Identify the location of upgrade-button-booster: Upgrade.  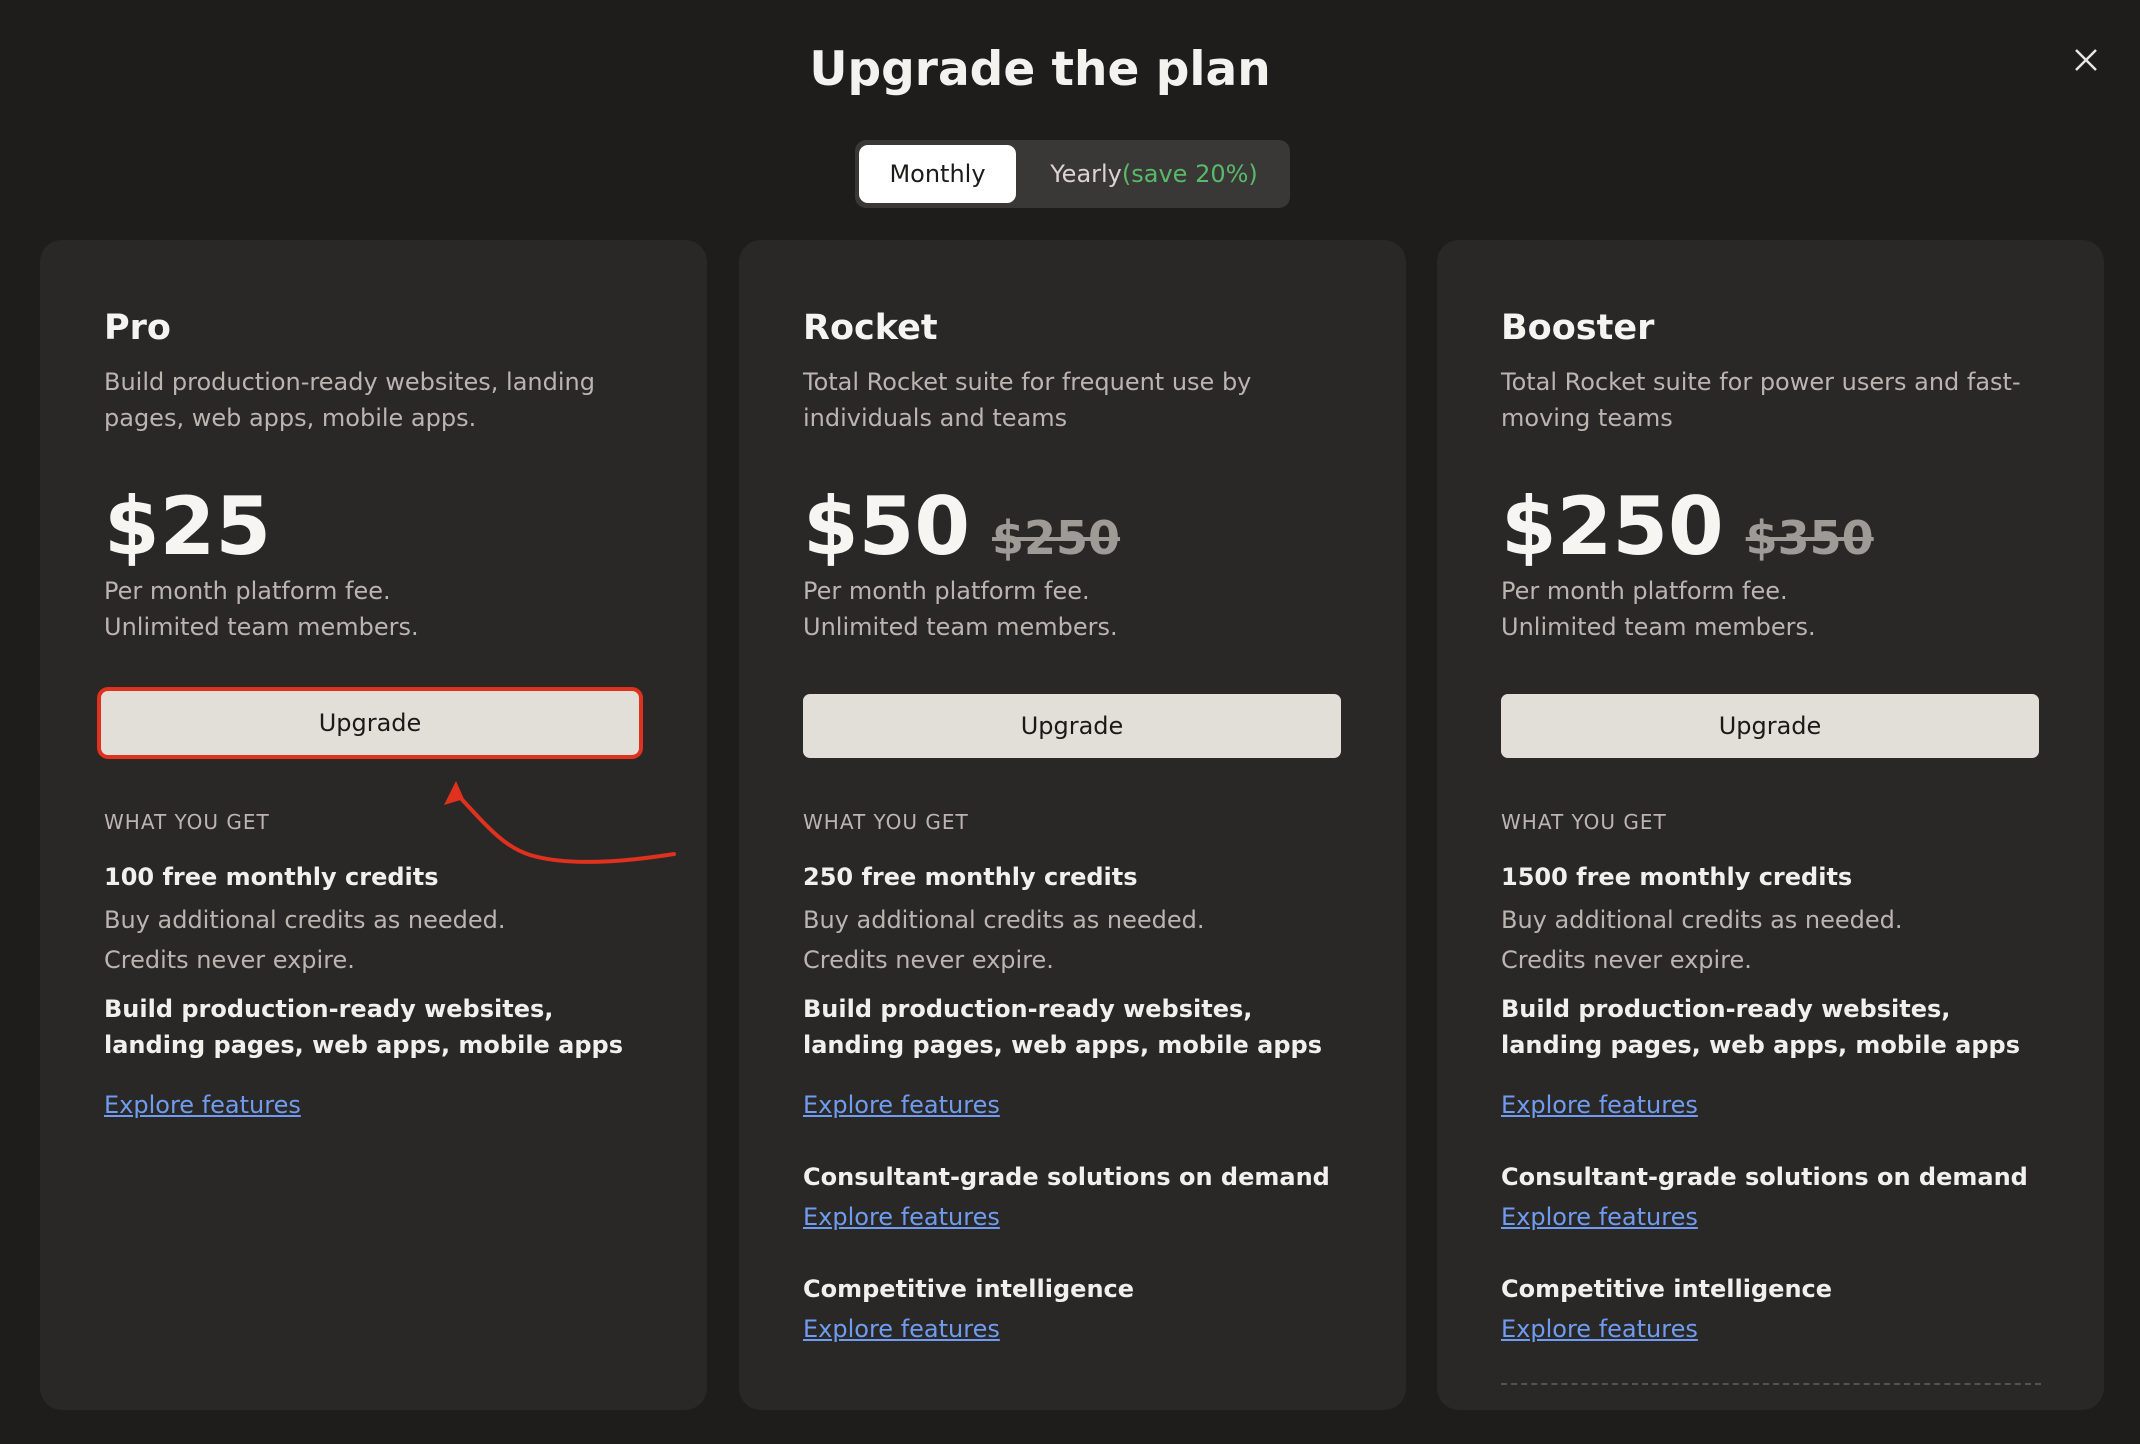
(1770, 726).